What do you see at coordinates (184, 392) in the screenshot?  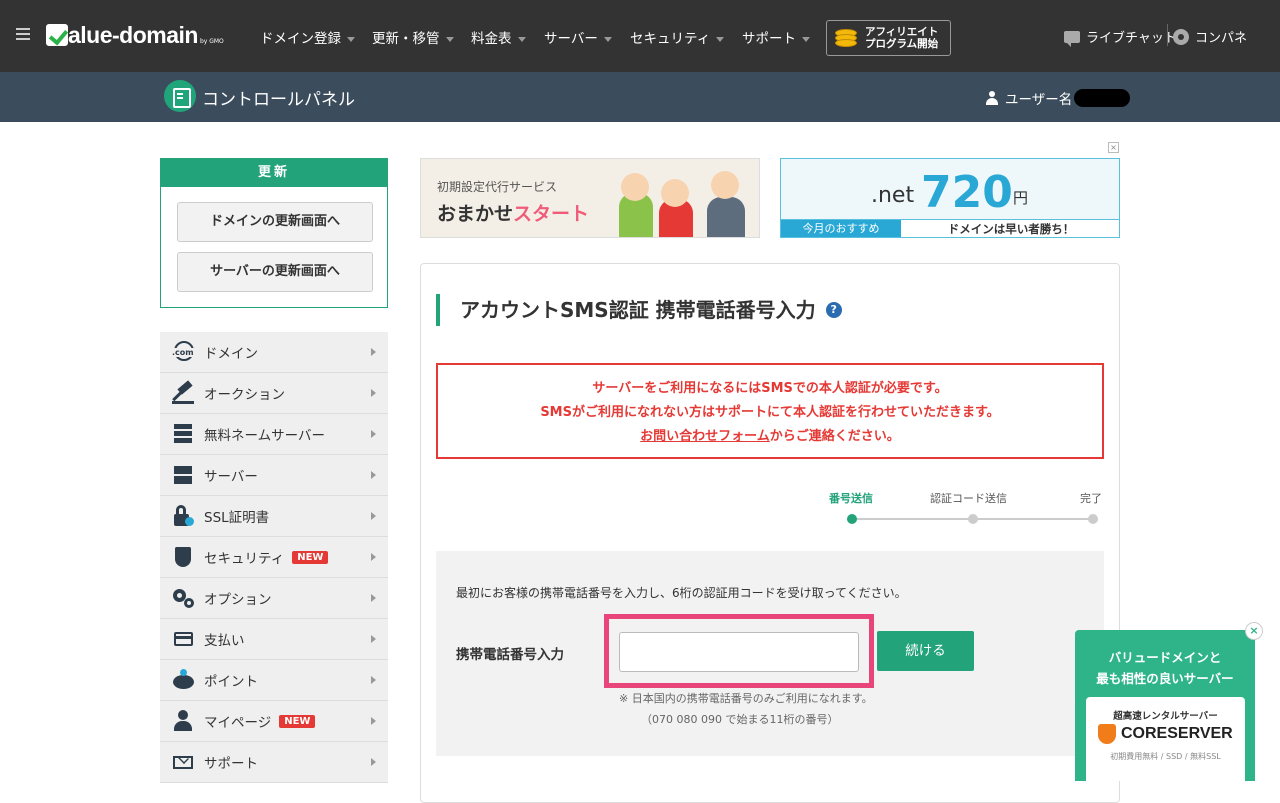 I see `gavel-icon` at bounding box center [184, 392].